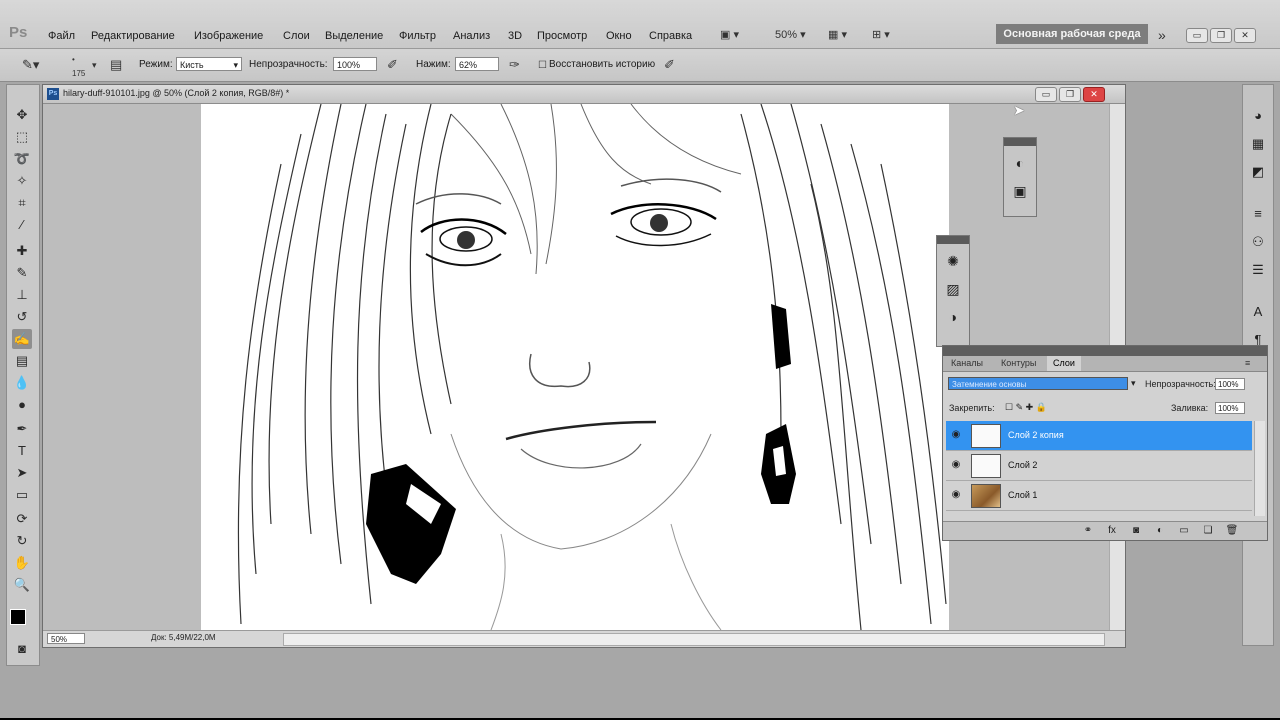  What do you see at coordinates (1258, 116) in the screenshot?
I see `color-panel-icon: ◕` at bounding box center [1258, 116].